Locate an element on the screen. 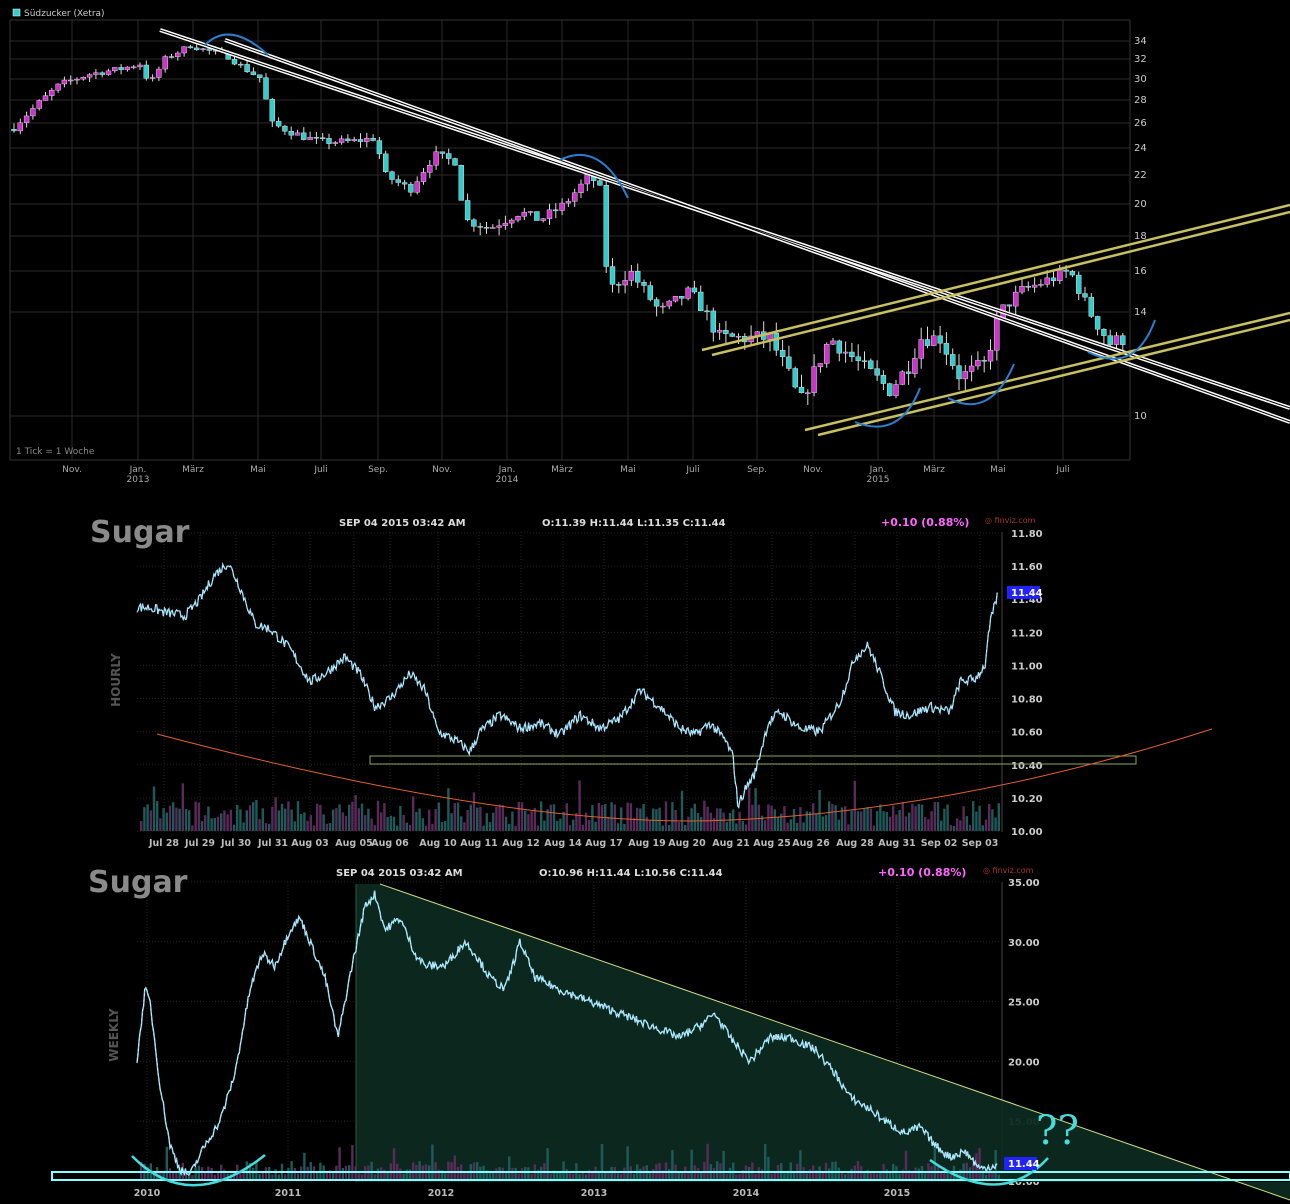  x-tick-label: Aug 03 is located at coordinates (309, 843).